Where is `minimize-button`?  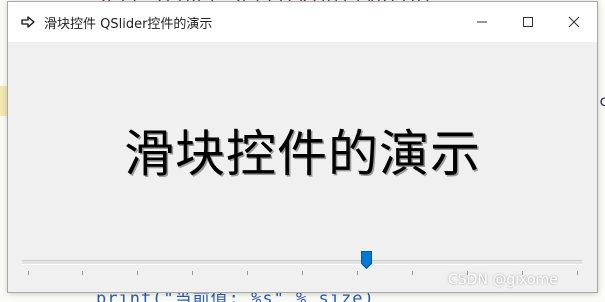 minimize-button is located at coordinates (482, 22).